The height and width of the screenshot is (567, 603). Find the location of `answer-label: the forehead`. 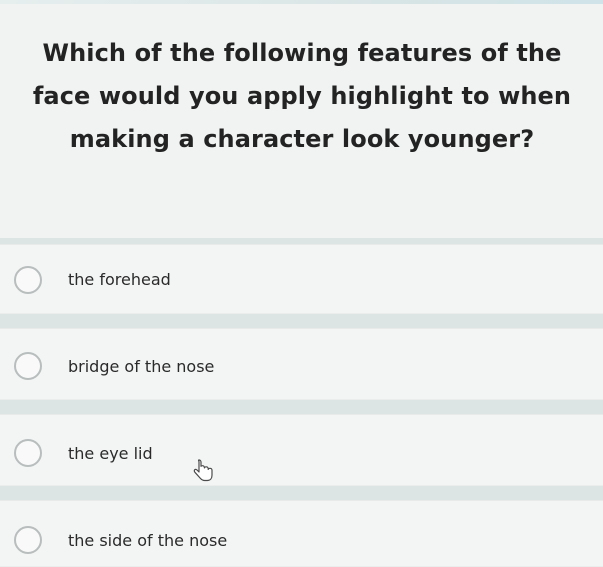

answer-label: the forehead is located at coordinates (119, 279).